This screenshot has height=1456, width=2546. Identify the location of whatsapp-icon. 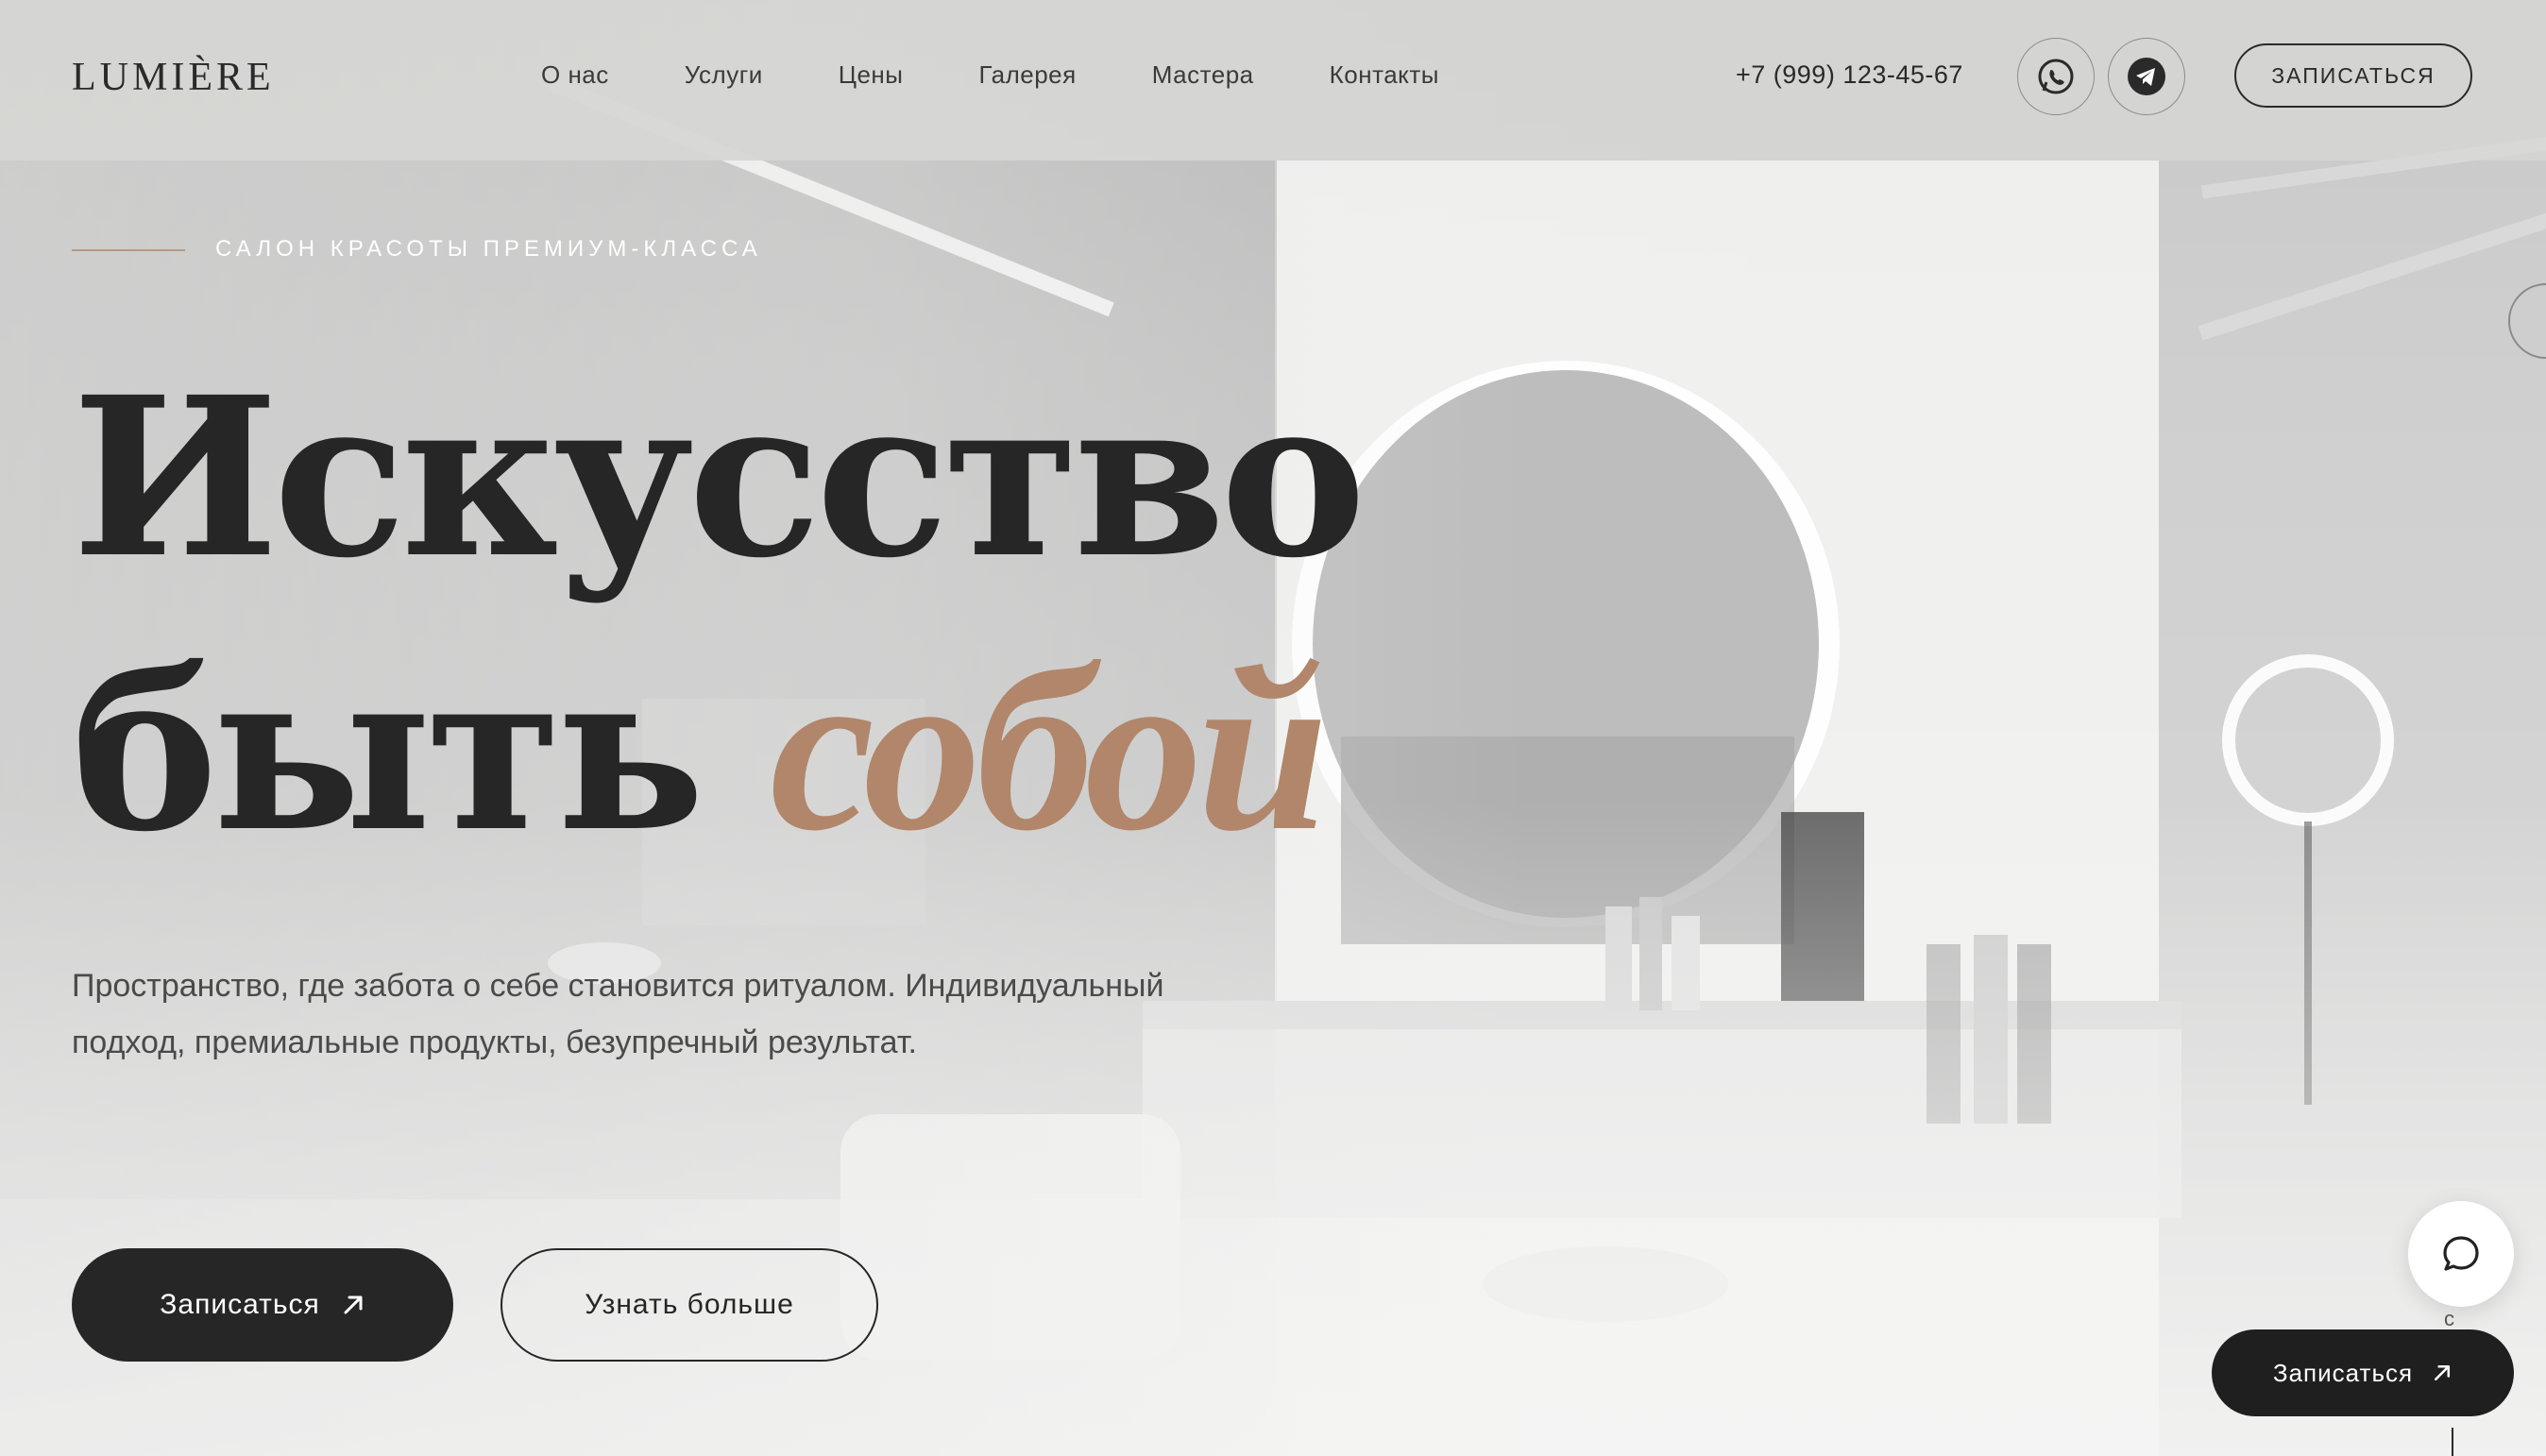
(2056, 76).